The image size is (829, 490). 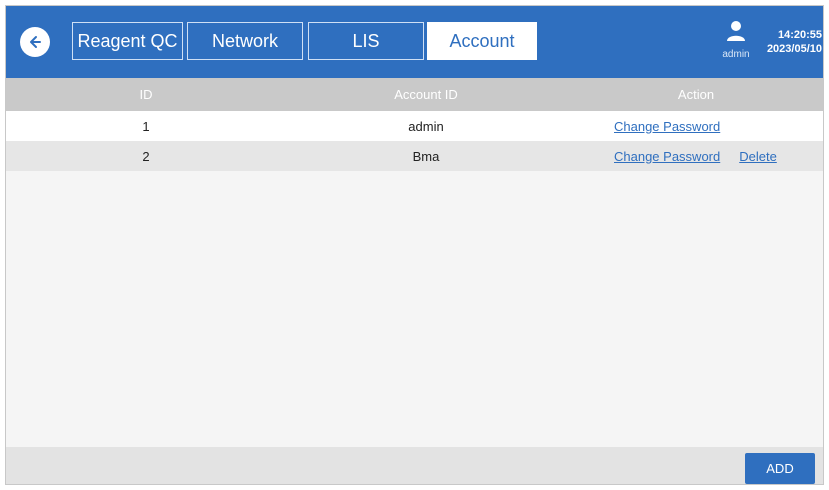 I want to click on back-button, so click(x=35, y=42).